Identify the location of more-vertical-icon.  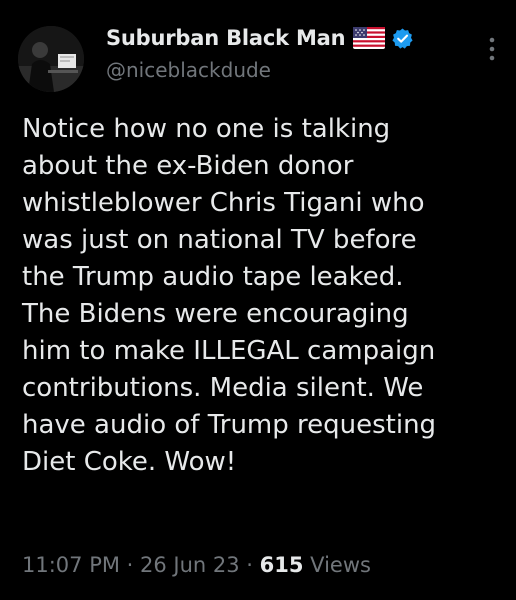
(492, 49).